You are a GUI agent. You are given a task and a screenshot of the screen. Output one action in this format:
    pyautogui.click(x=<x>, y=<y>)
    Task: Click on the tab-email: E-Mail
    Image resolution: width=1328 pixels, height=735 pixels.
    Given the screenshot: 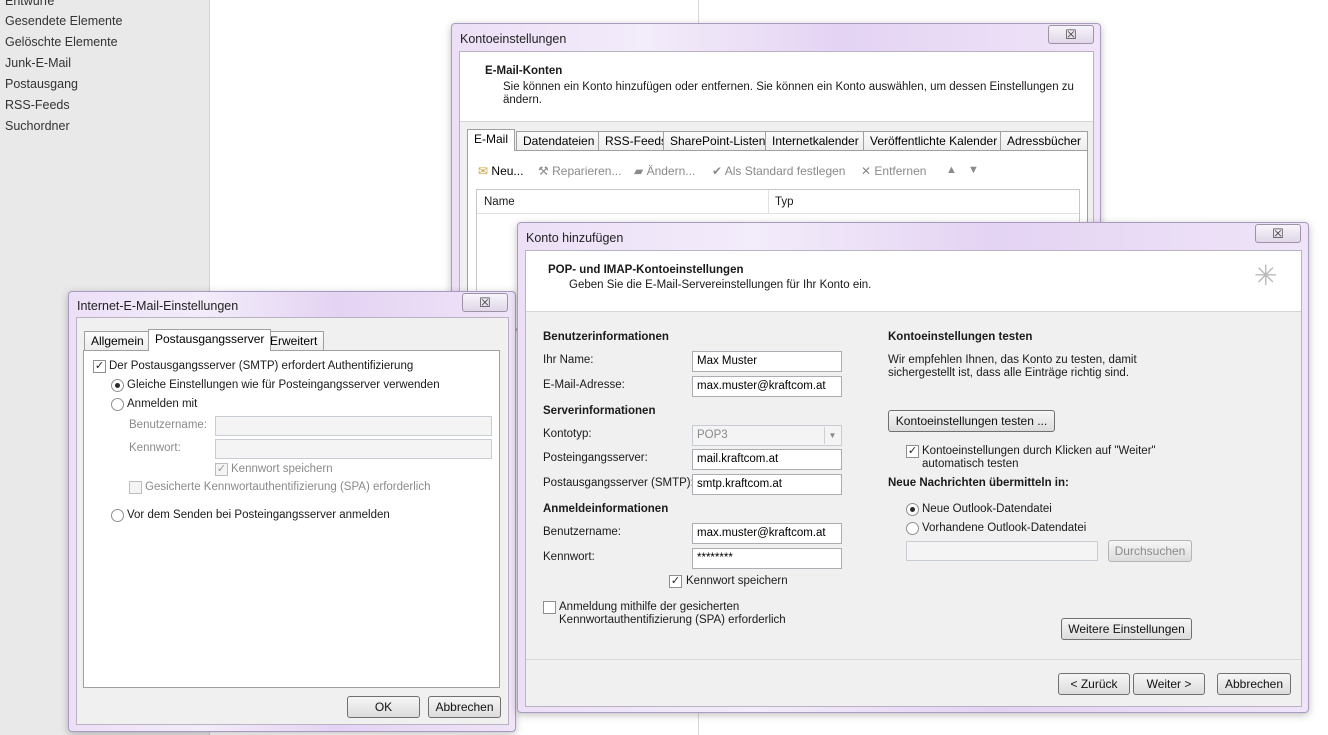 What is the action you would take?
    pyautogui.click(x=491, y=140)
    